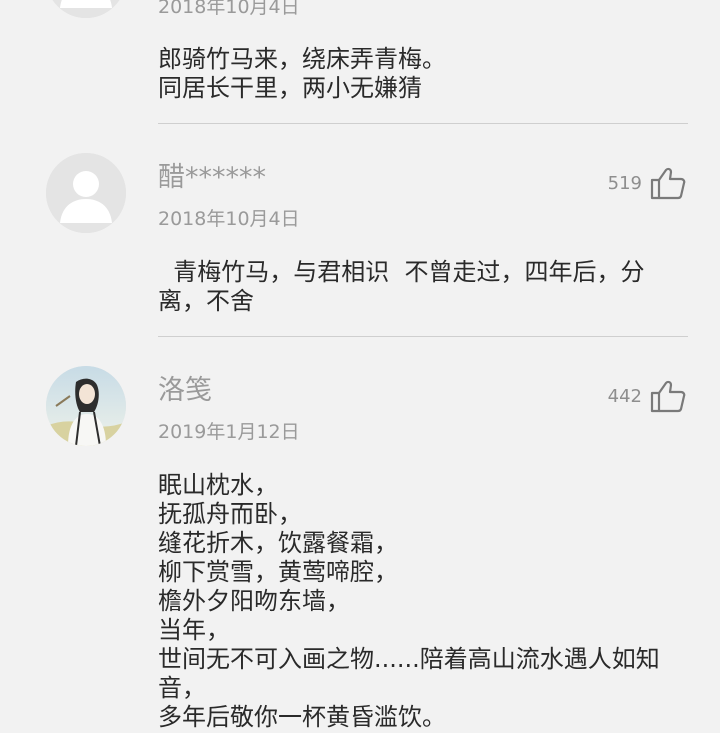 The height and width of the screenshot is (733, 720). Describe the element at coordinates (624, 396) in the screenshot. I see `like-count: 442` at that location.